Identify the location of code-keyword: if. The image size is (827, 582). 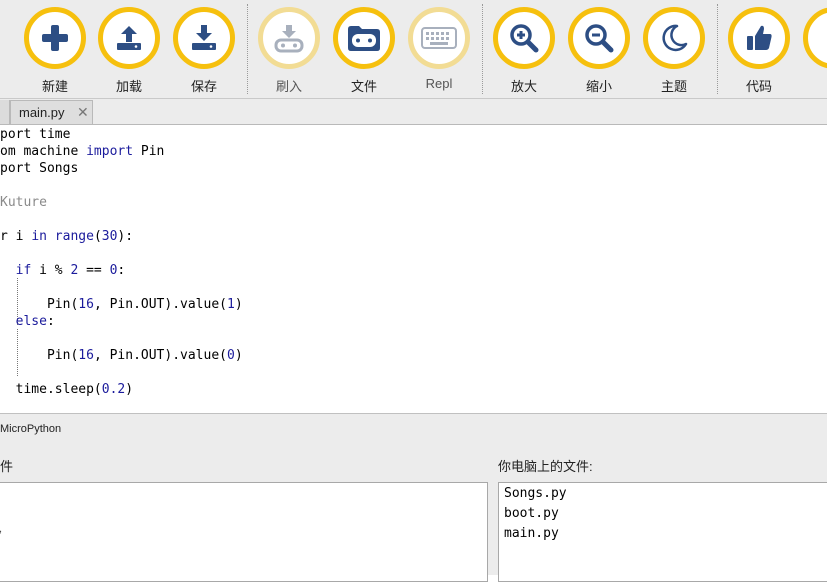
(23, 270).